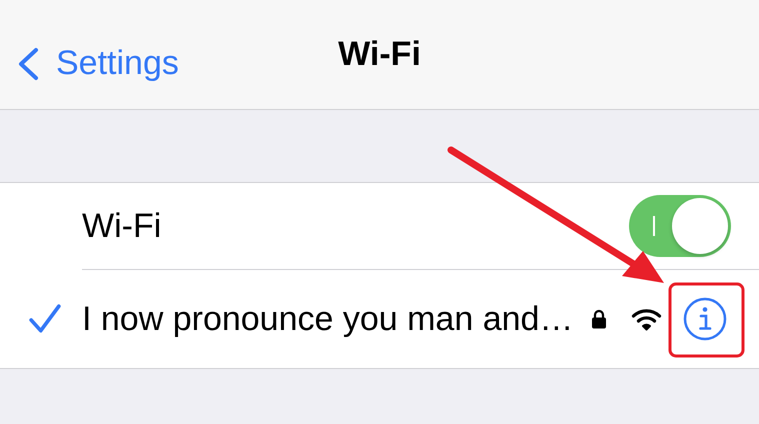  Describe the element at coordinates (646, 319) in the screenshot. I see `wifi-signal-icon` at that location.